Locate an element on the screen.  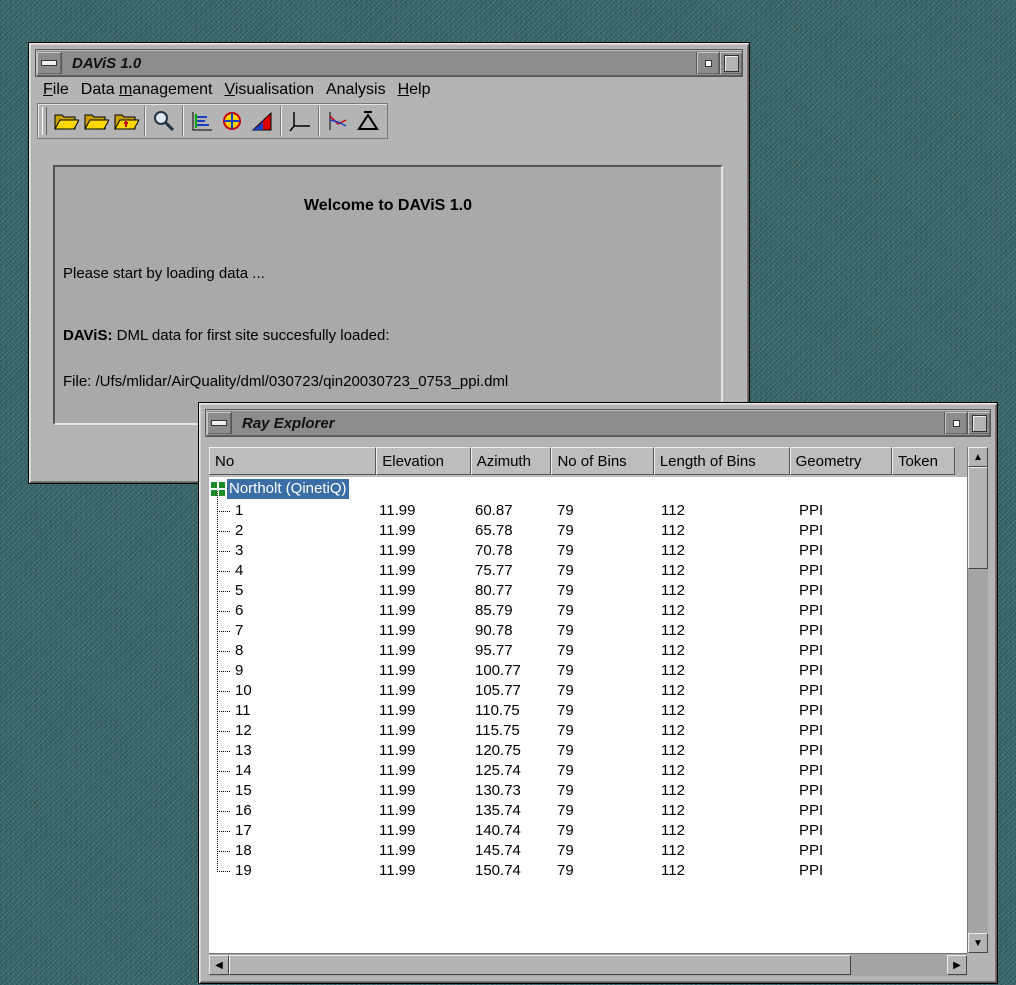
table-row: 16 11.99 135.74 79 112 PPI is located at coordinates (588, 806).